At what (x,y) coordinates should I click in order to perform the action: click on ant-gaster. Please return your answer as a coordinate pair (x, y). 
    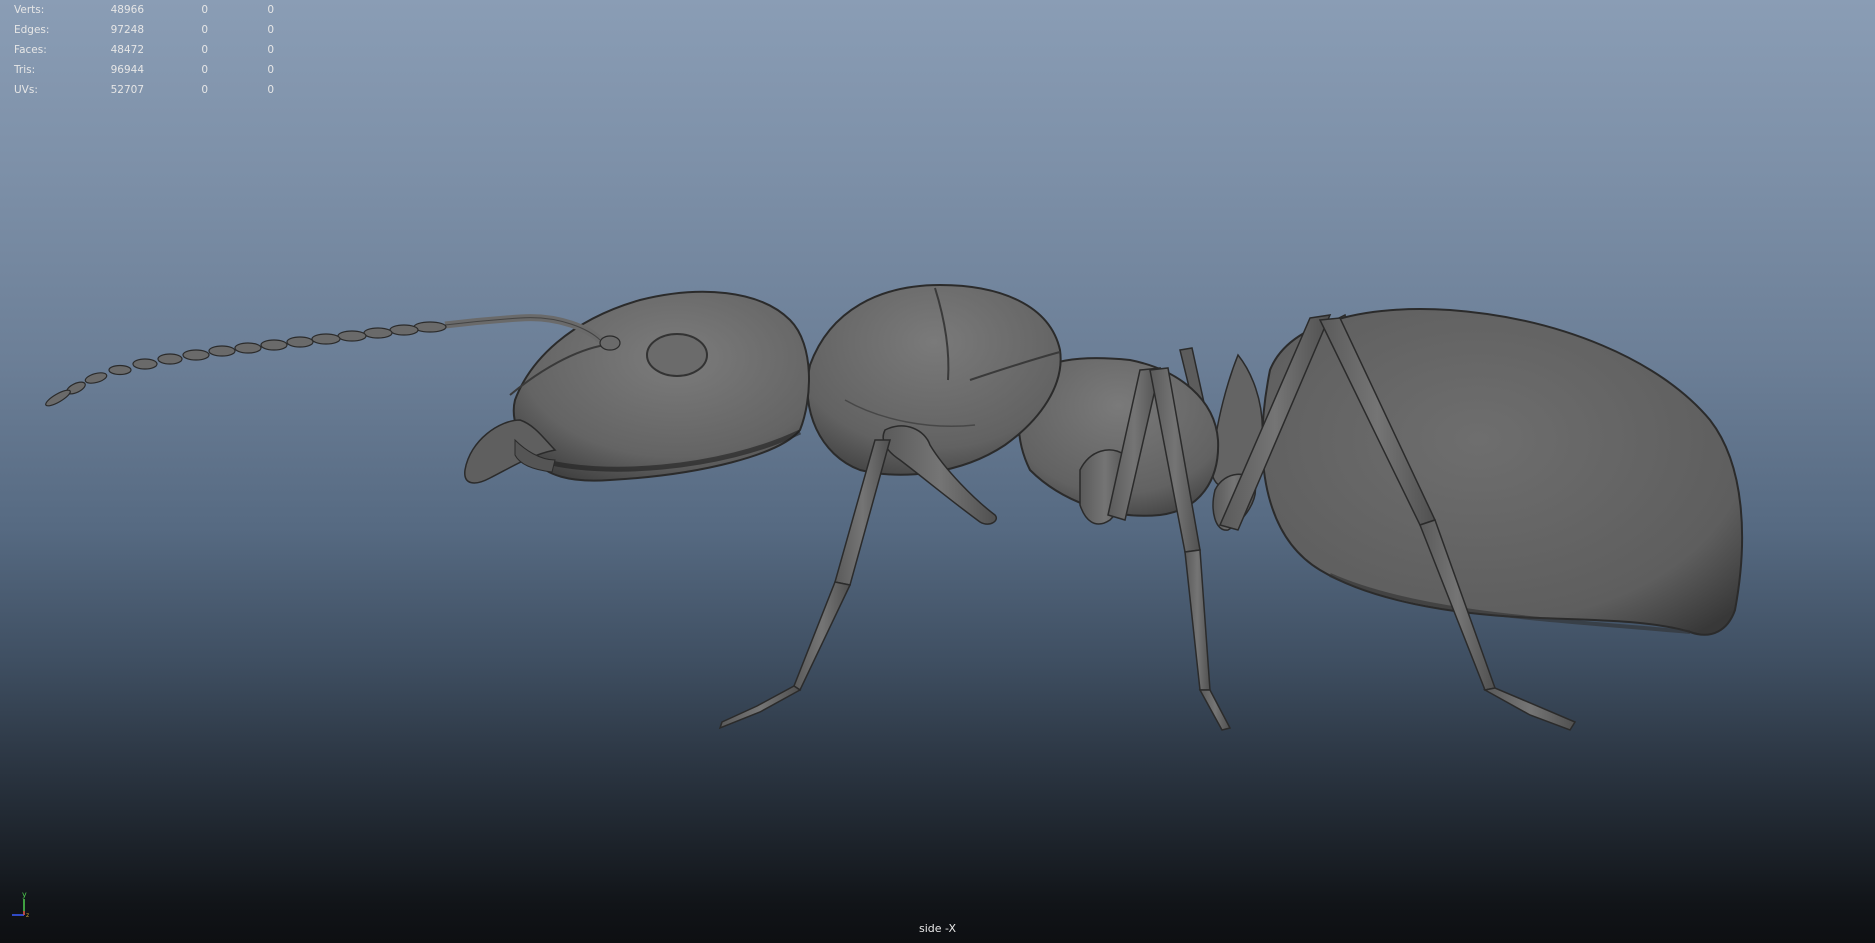
    Looking at the image, I should click on (1502, 472).